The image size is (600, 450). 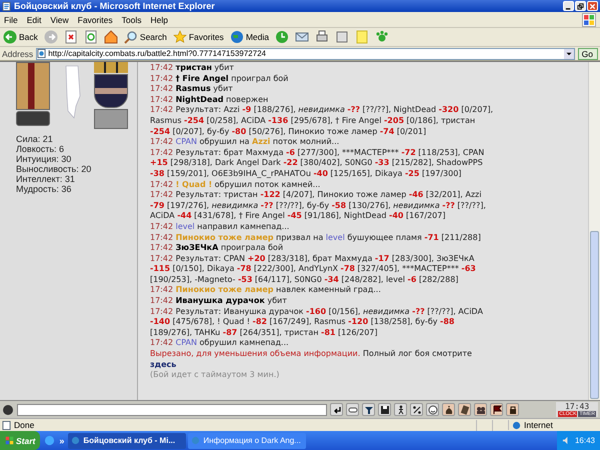 What do you see at coordinates (311, 359) in the screenshot?
I see `cut-notice: Вырезано, для уменьшения объема информации. Полный лог боя смотрите здесь` at bounding box center [311, 359].